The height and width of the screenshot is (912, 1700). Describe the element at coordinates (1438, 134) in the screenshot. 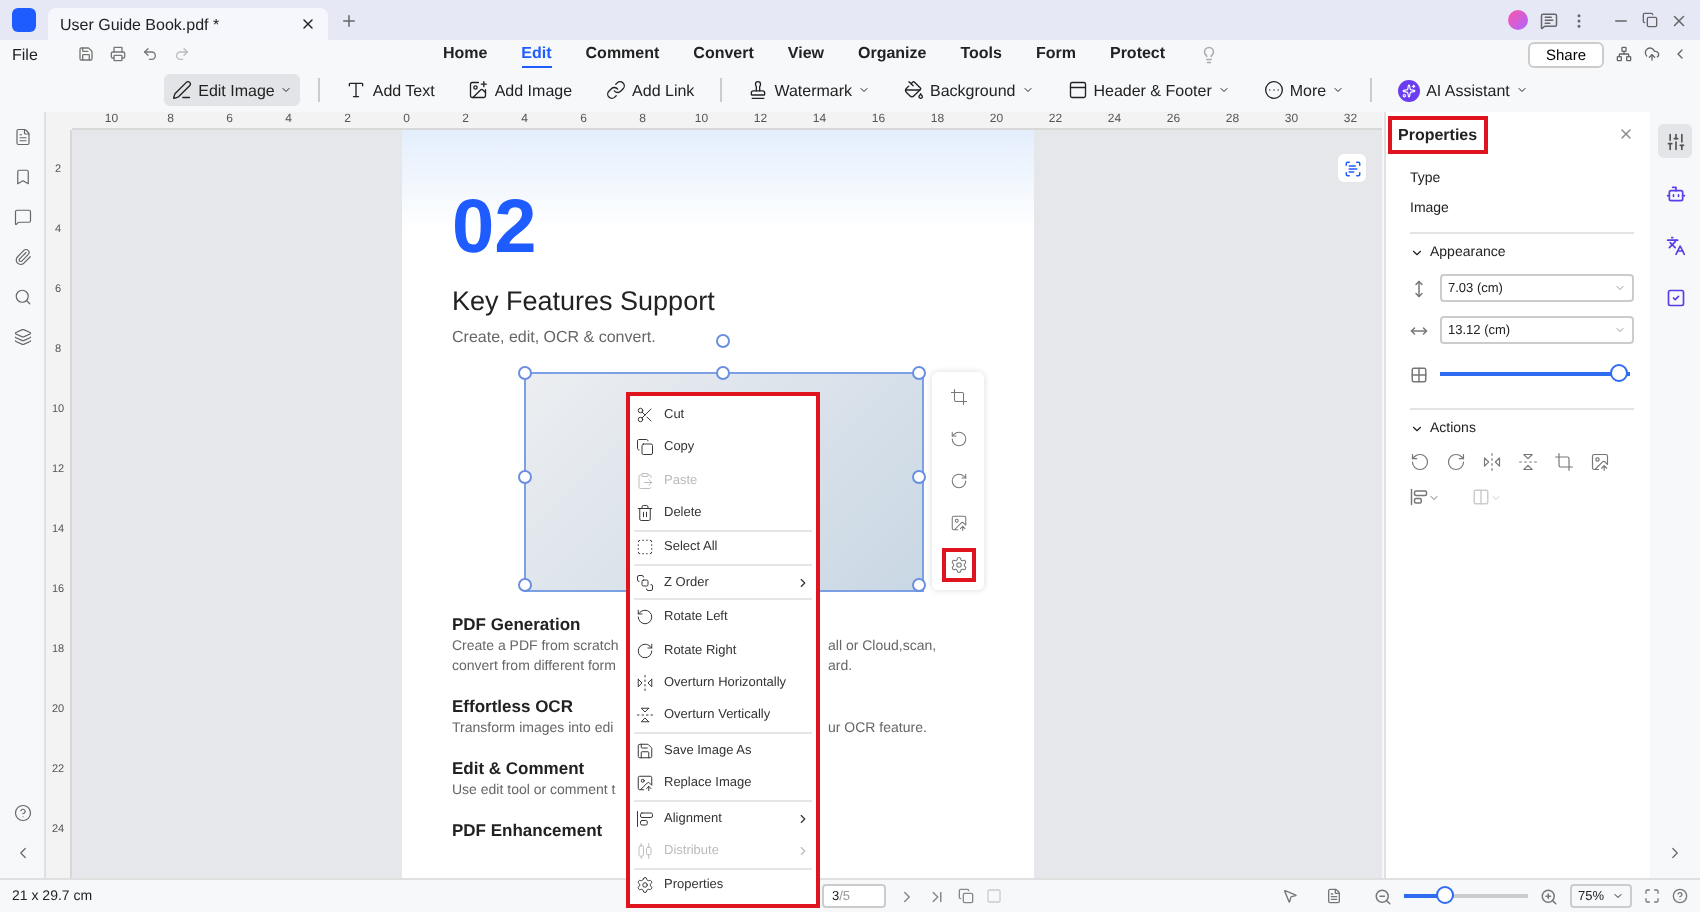

I see `panel-title: Properties` at that location.